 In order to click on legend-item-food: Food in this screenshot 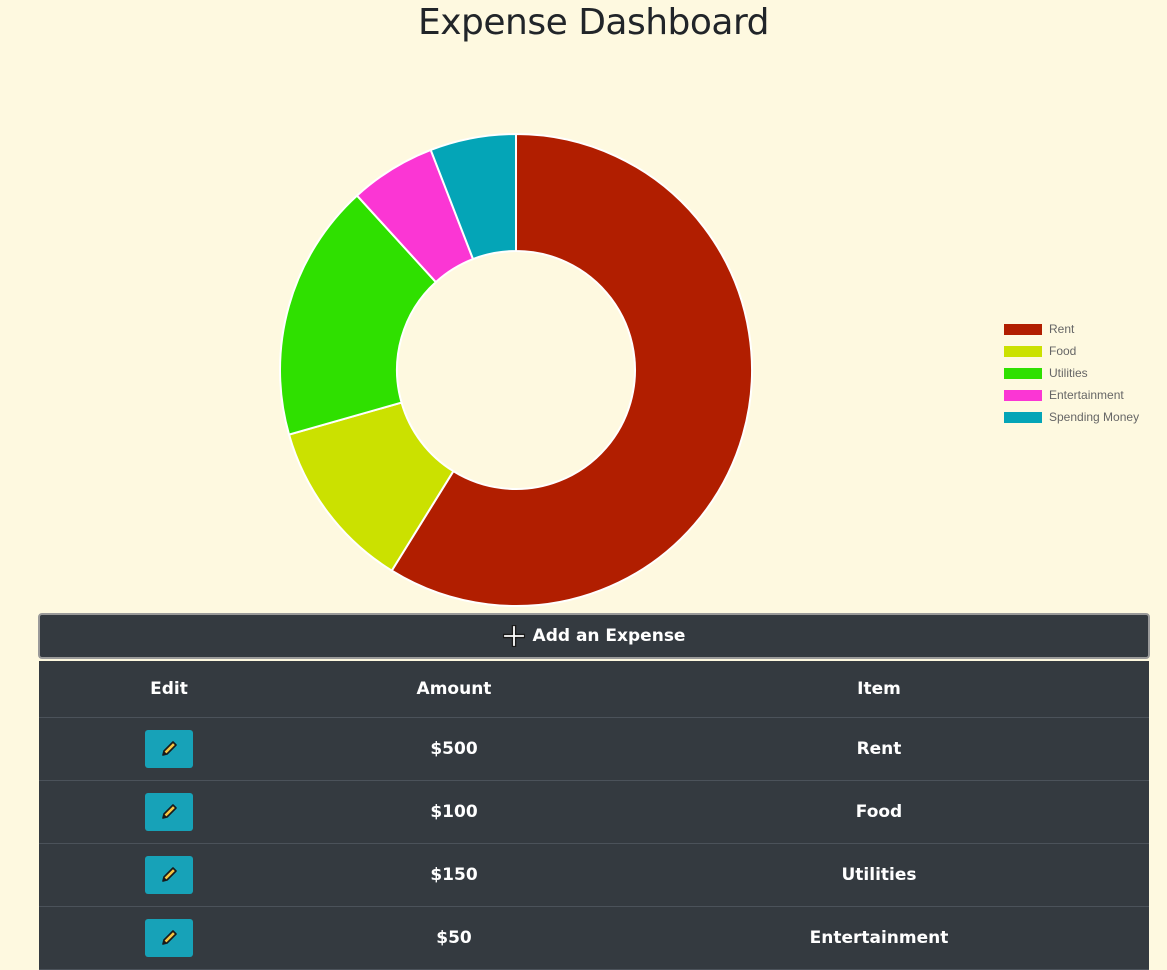, I will do `click(1084, 351)`.